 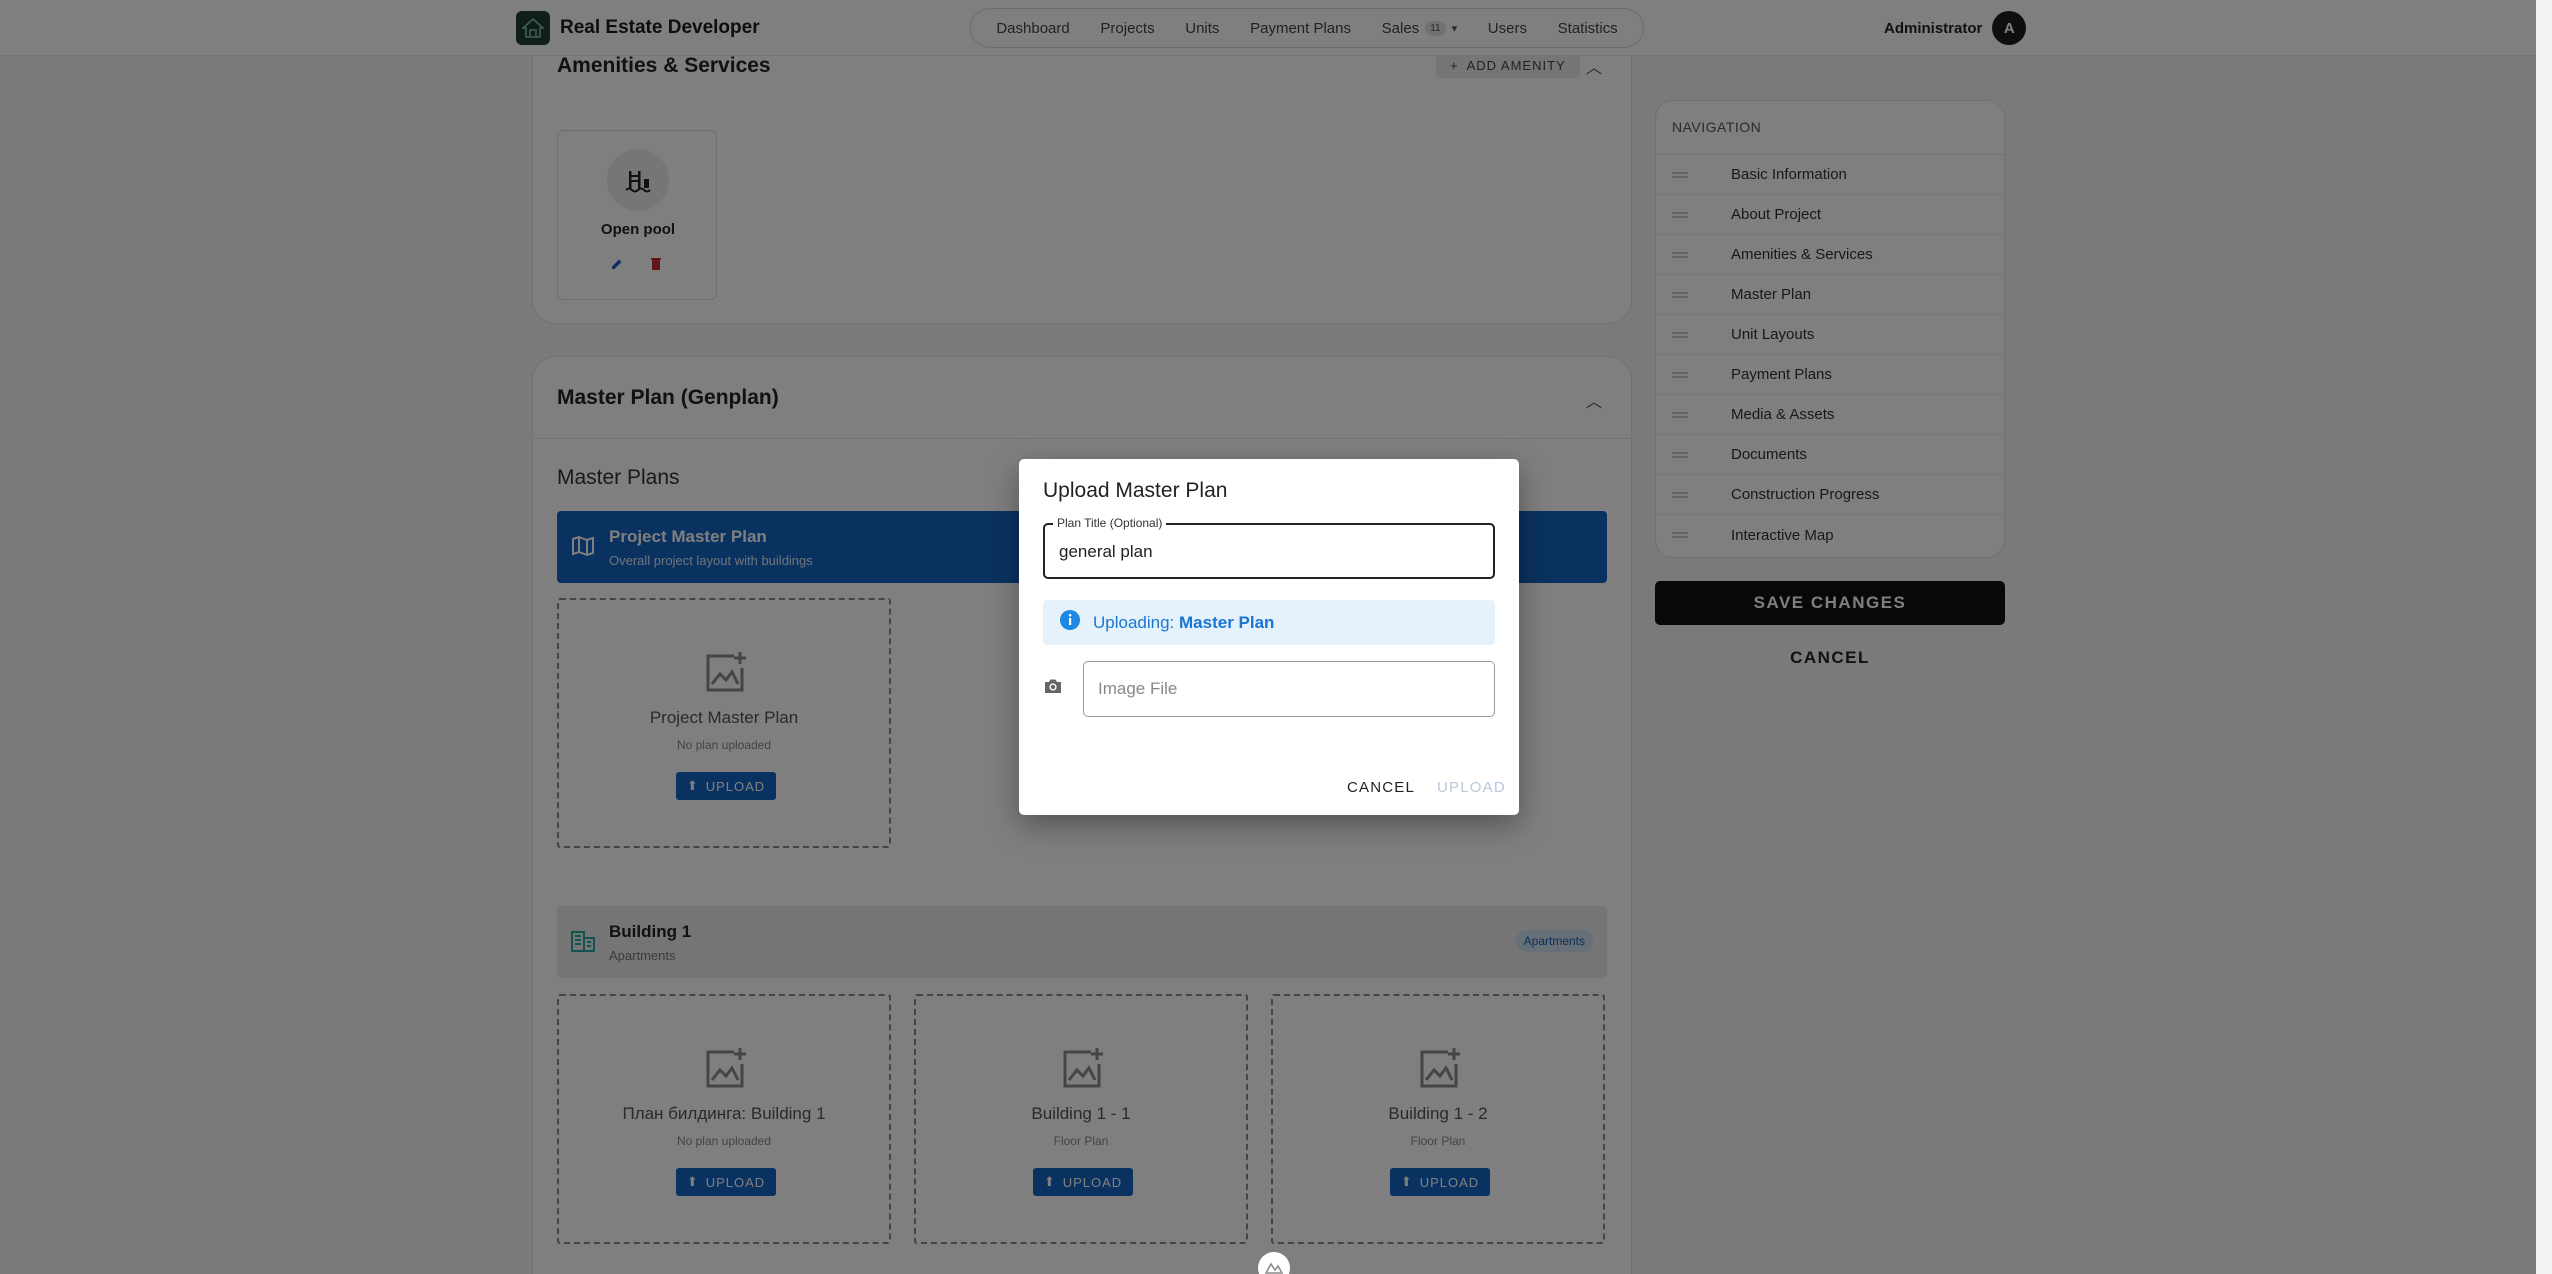 I want to click on image-file-field, so click(x=1289, y=689).